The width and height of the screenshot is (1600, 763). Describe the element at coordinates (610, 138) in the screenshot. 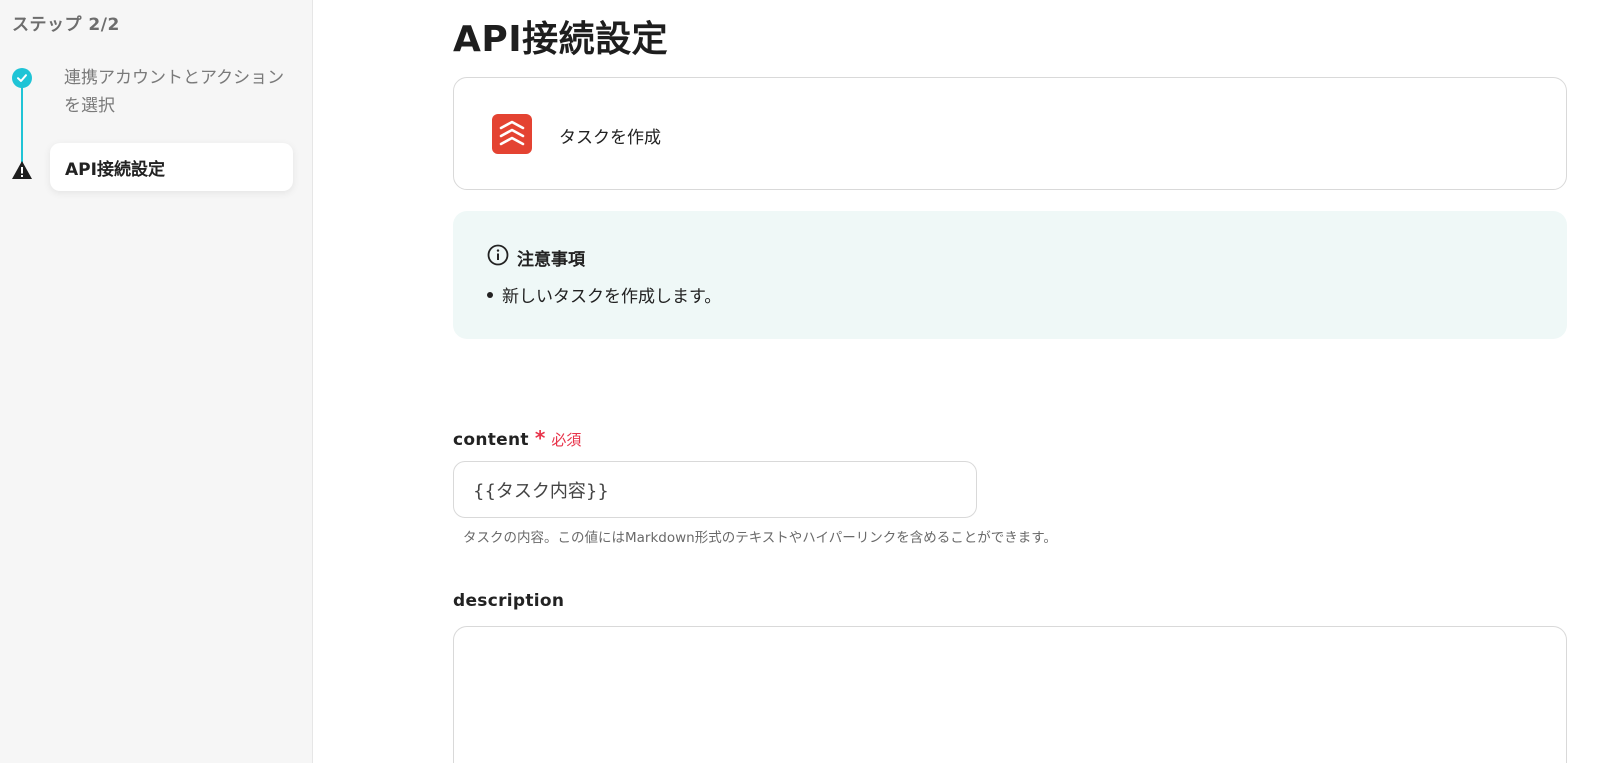

I see `action-label: タスクを作成` at that location.